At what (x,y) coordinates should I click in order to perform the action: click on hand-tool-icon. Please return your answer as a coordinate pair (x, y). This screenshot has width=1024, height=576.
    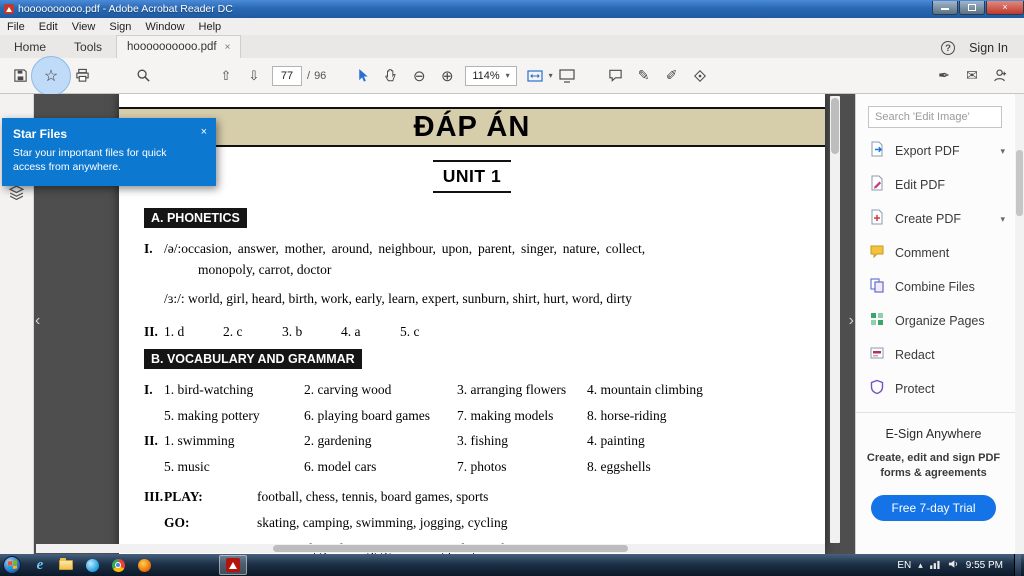
    Looking at the image, I should click on (391, 76).